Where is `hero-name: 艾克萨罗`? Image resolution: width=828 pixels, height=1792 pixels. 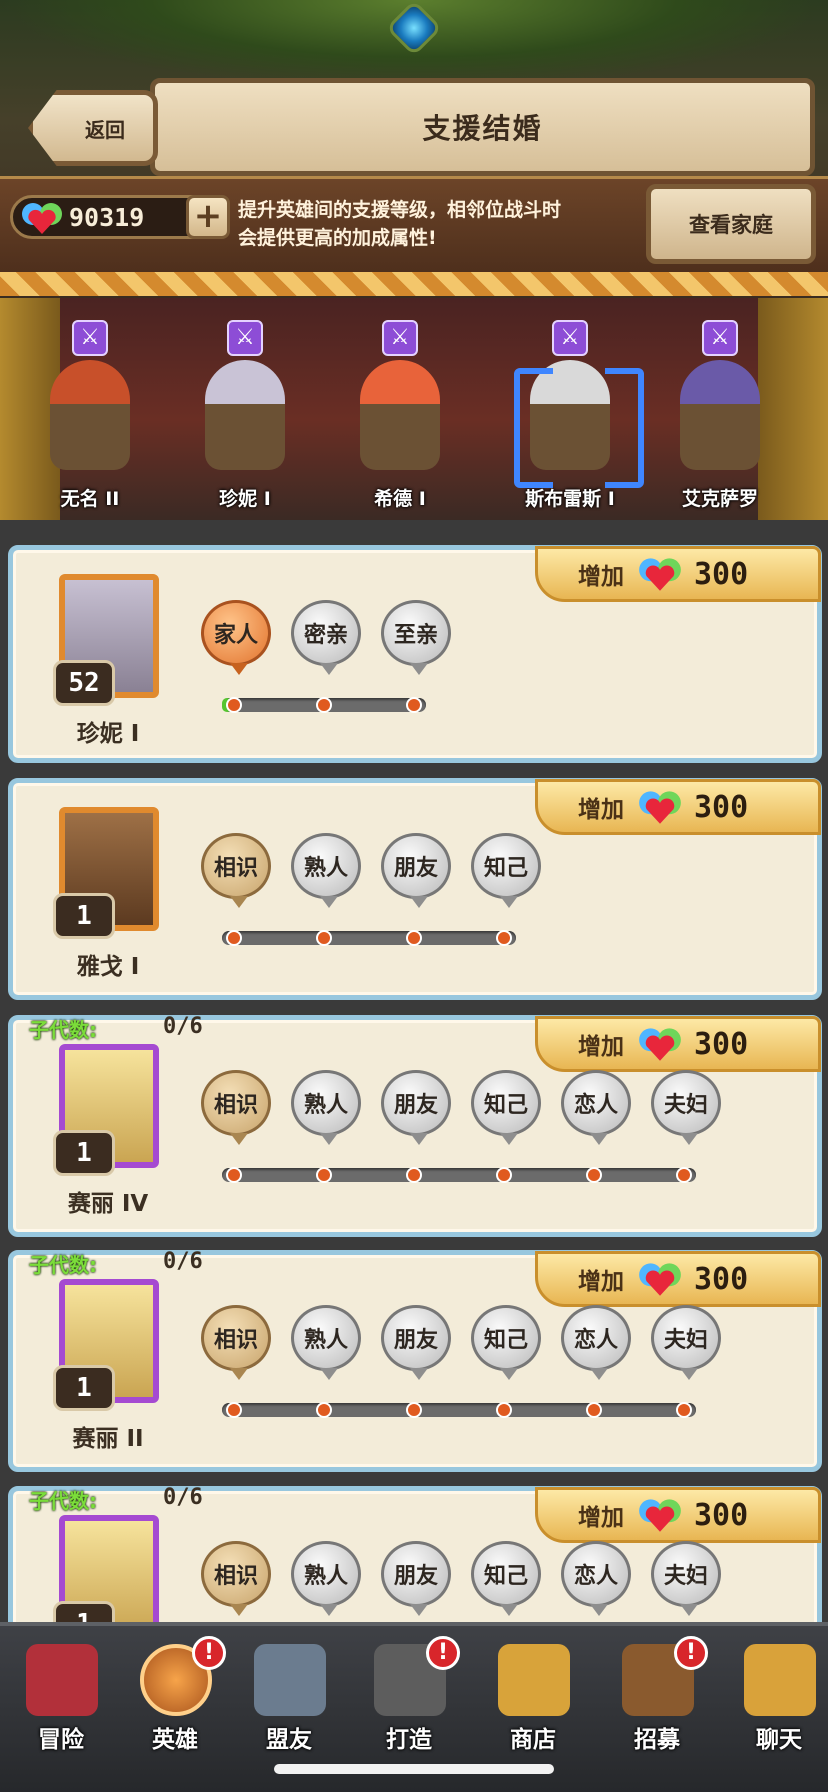 hero-name: 艾克萨罗 is located at coordinates (719, 499).